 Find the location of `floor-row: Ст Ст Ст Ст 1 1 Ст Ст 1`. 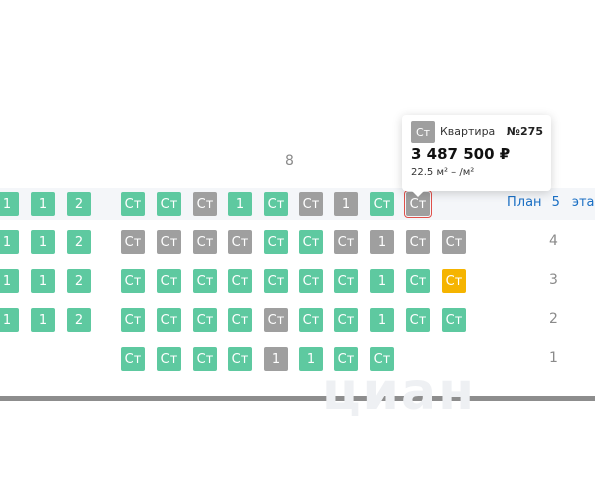

floor-row: Ст Ст Ст Ст 1 1 Ст Ст 1 is located at coordinates (297, 359).